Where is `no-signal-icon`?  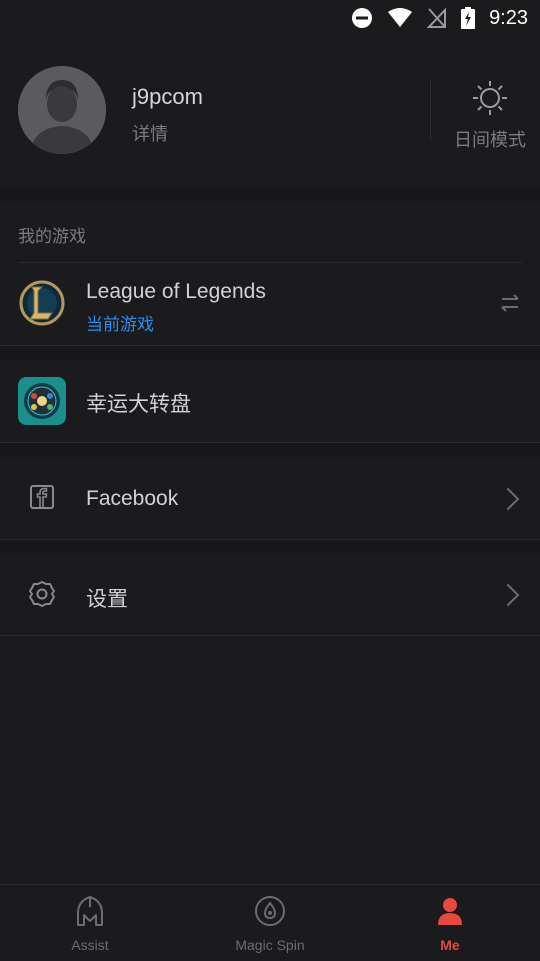
no-signal-icon is located at coordinates (437, 17).